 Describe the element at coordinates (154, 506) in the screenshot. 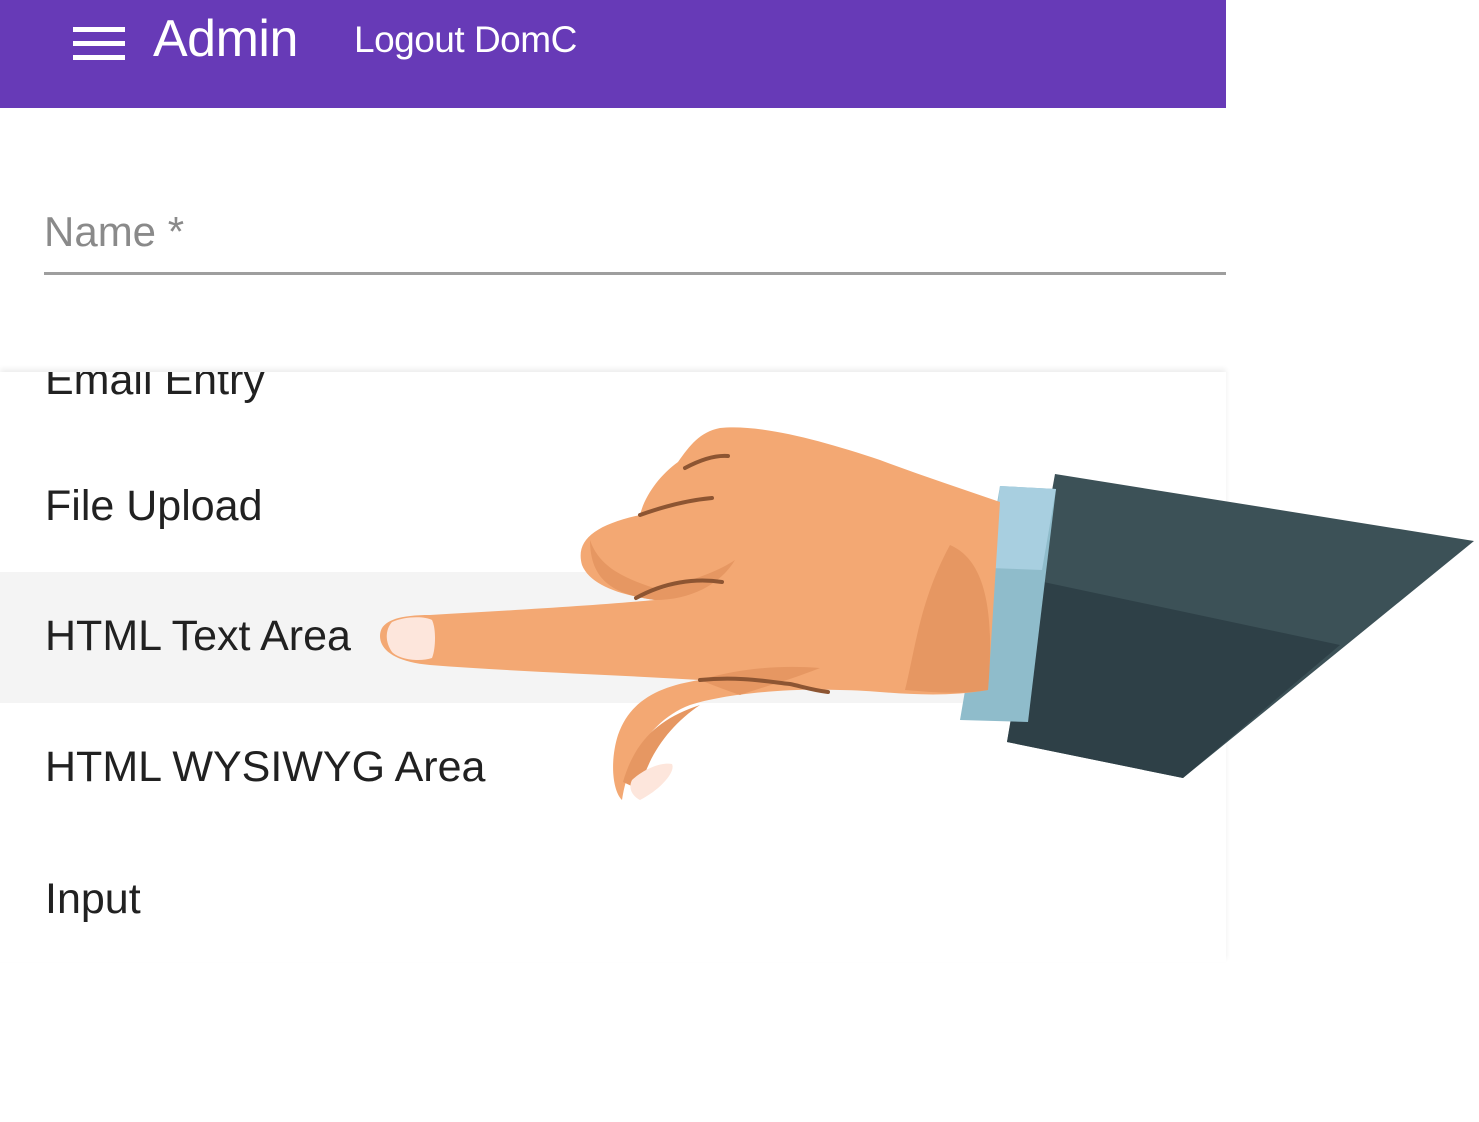

I see `option-label: File Upload` at that location.